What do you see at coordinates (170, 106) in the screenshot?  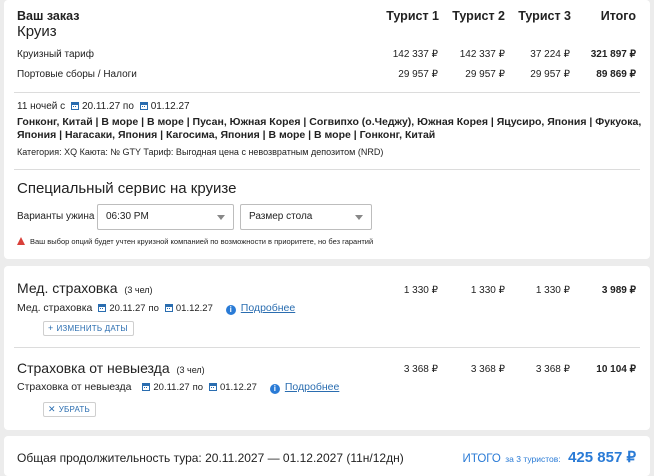 I see `date-to: 01.12.27` at bounding box center [170, 106].